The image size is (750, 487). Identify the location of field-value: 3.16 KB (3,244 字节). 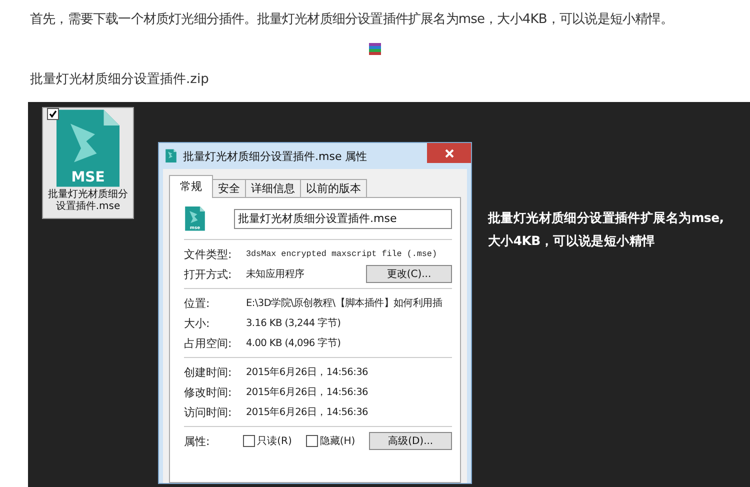
(294, 323).